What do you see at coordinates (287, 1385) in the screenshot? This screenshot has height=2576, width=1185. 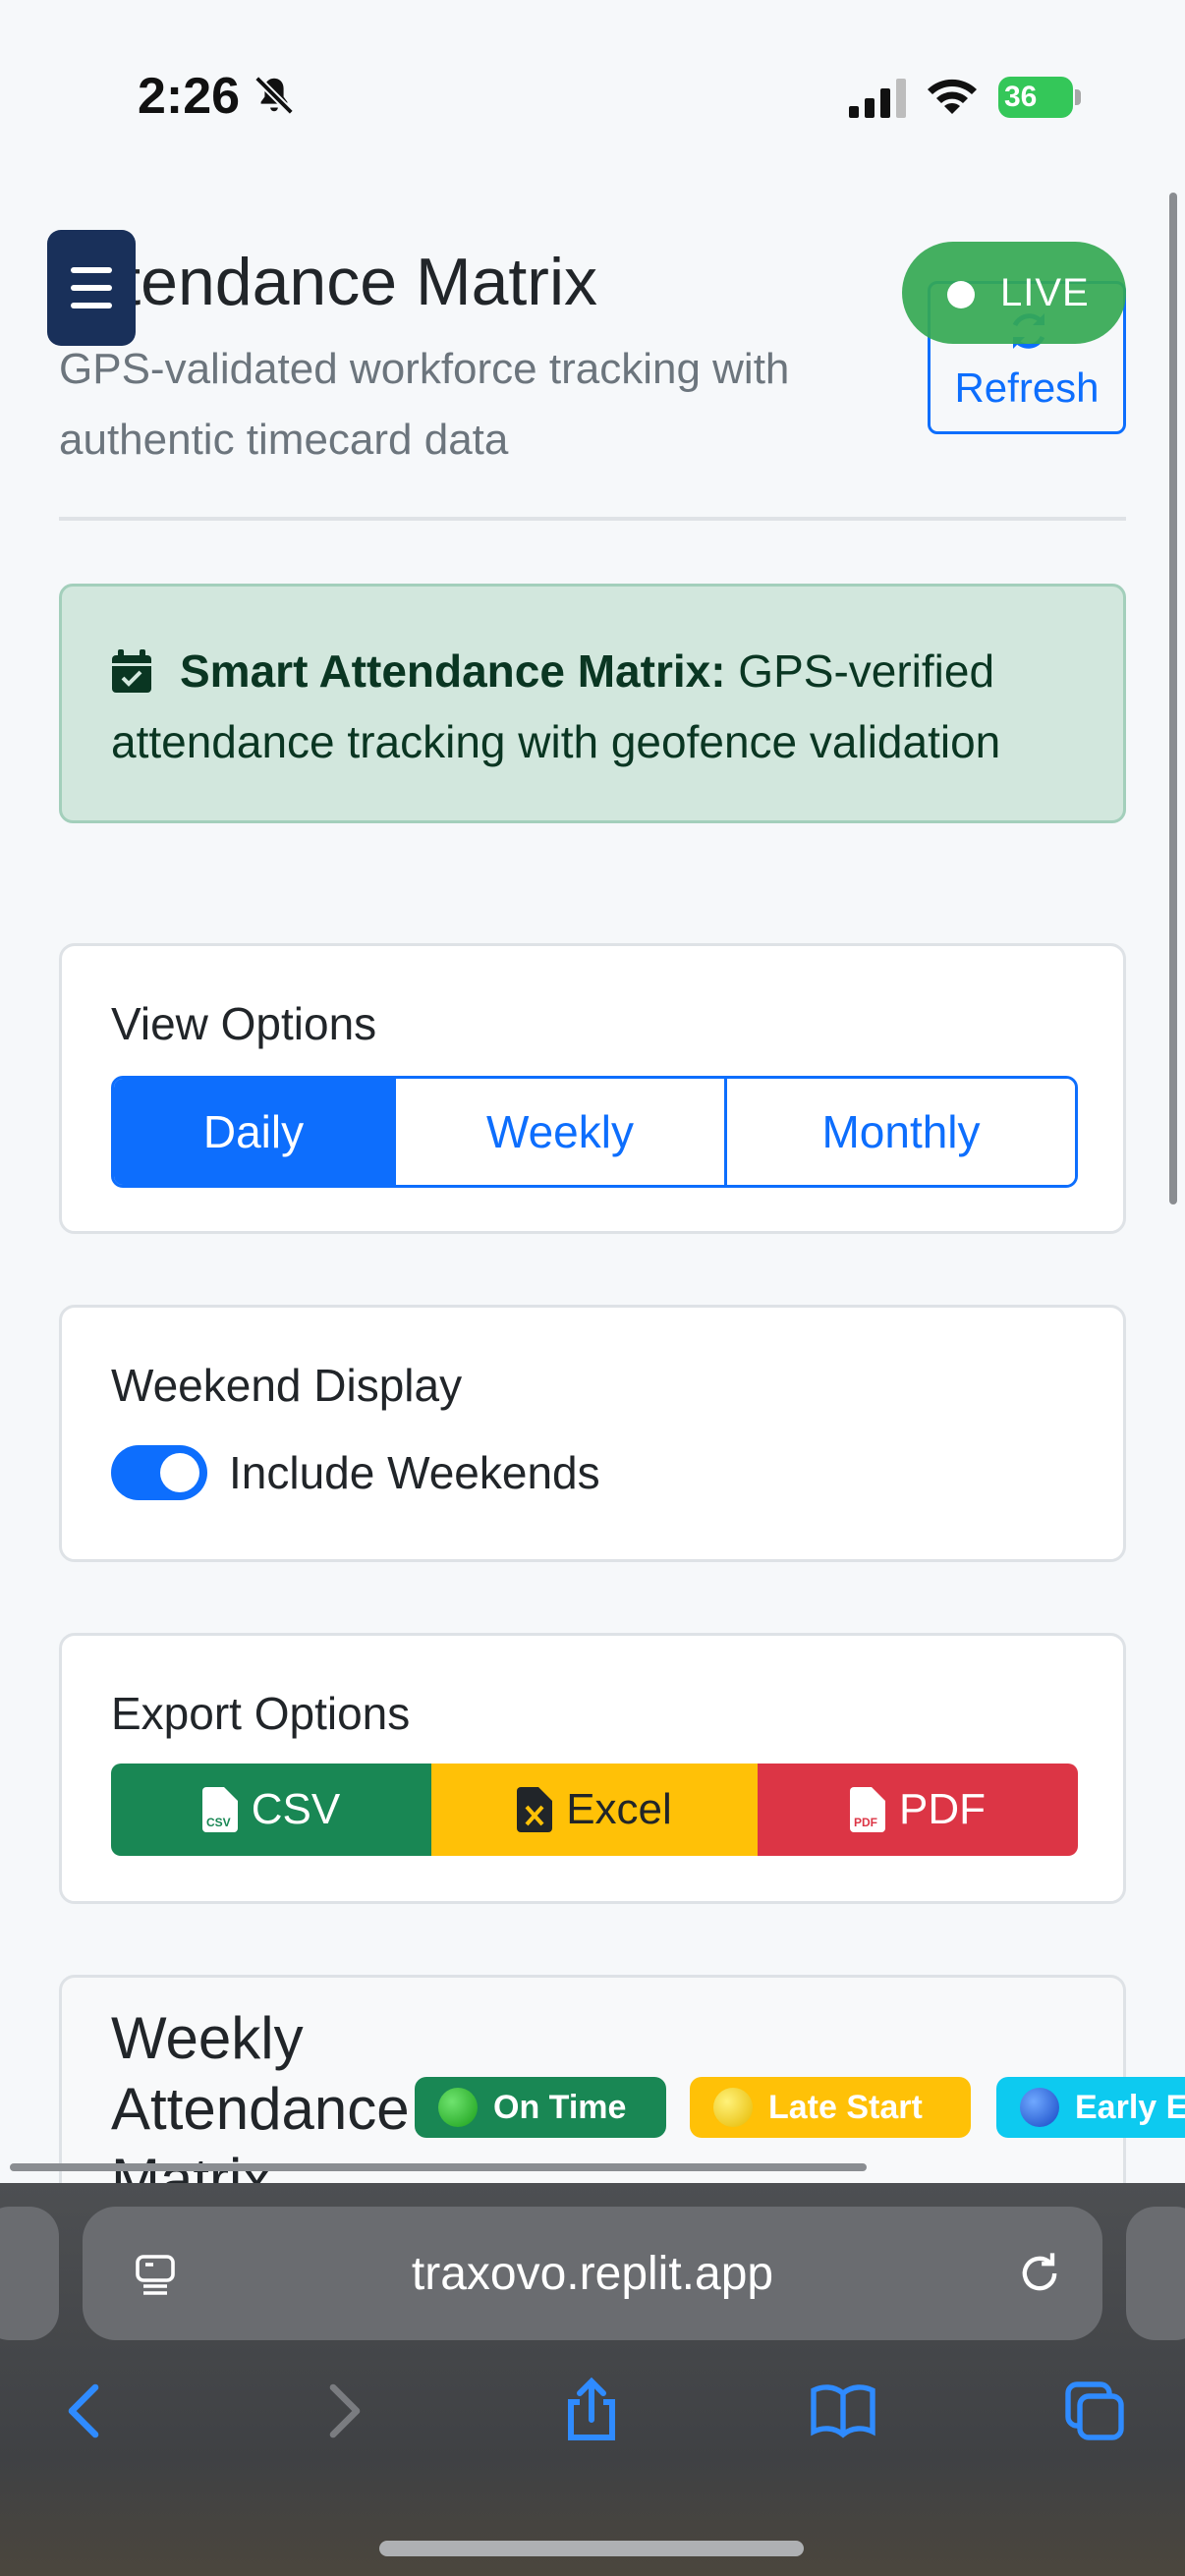 I see `weekend-display-title: Weekend Display` at bounding box center [287, 1385].